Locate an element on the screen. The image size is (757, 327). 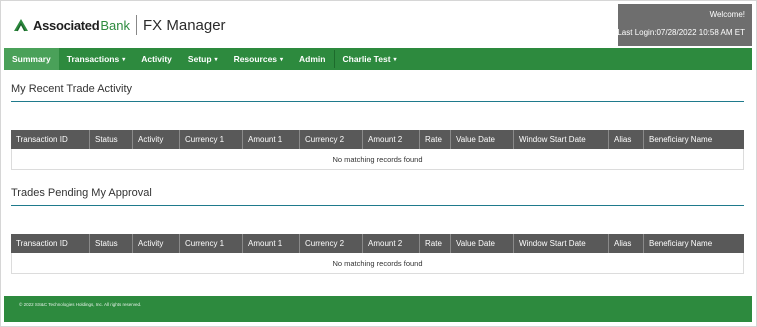
nav-label: Activity is located at coordinates (156, 59).